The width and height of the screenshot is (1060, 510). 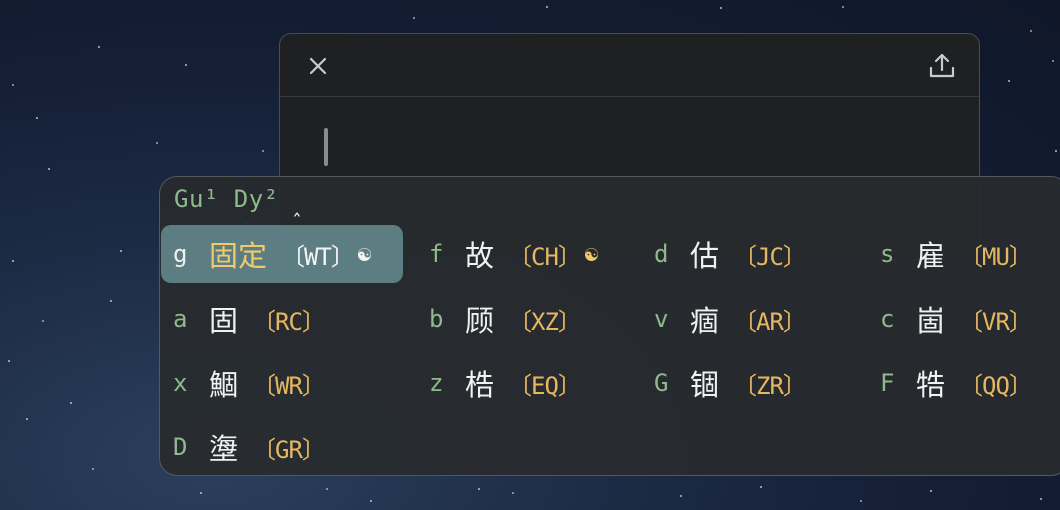 I want to click on candidate-item: f 故〔CH〕 ☯, so click(x=507, y=254).